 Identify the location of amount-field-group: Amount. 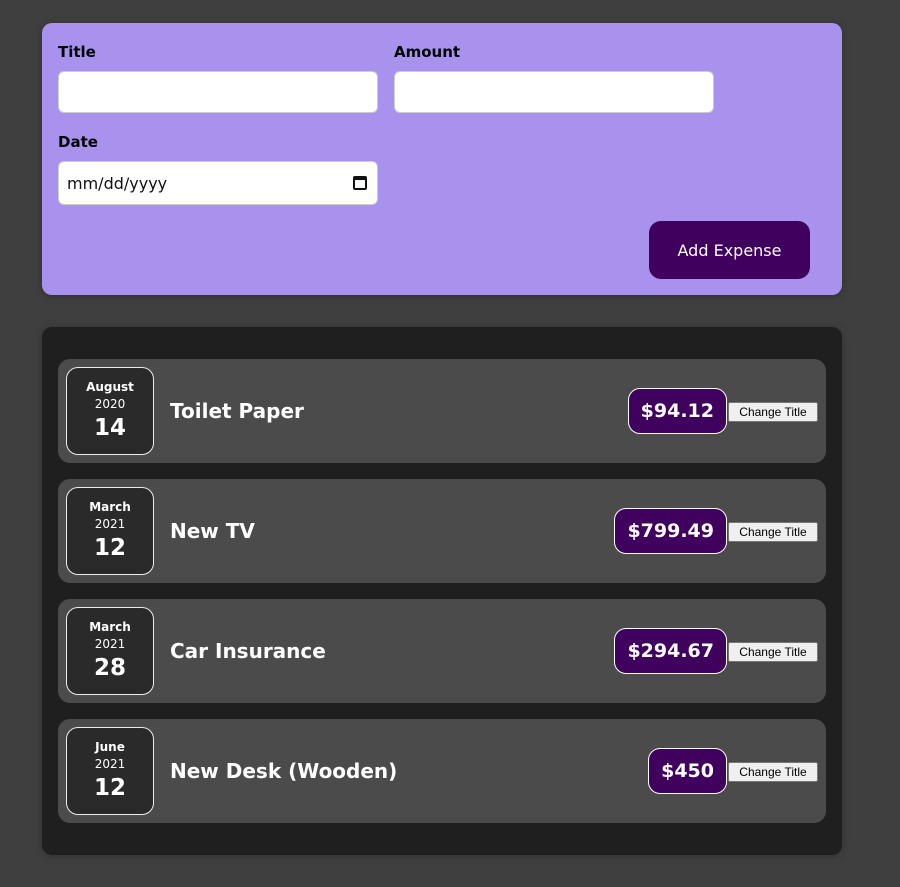
(554, 77).